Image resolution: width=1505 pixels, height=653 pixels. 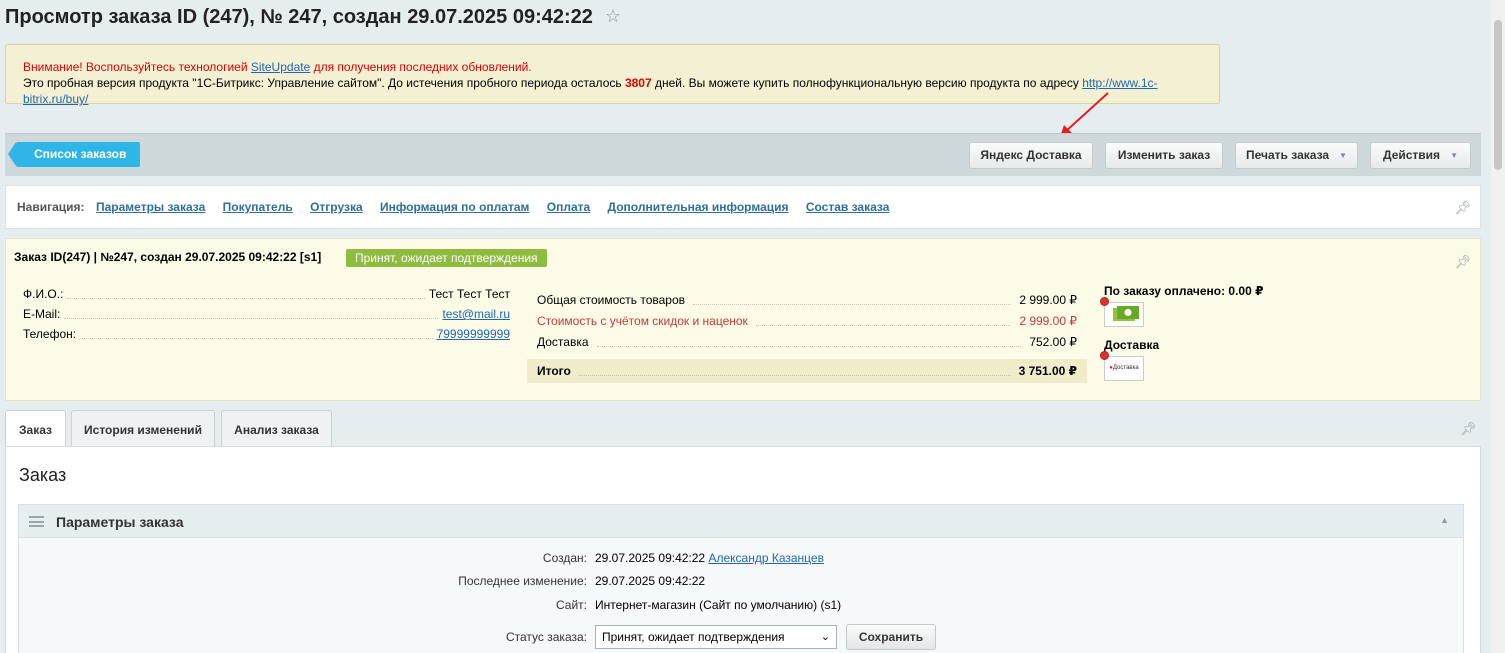 What do you see at coordinates (546, 637) in the screenshot?
I see `status-label: Статус заказа:` at bounding box center [546, 637].